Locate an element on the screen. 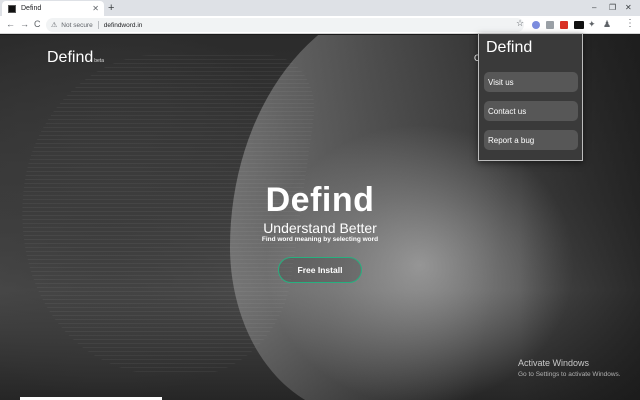 The height and width of the screenshot is (400, 640). hero-subtitle: Understand Better is located at coordinates (320, 228).